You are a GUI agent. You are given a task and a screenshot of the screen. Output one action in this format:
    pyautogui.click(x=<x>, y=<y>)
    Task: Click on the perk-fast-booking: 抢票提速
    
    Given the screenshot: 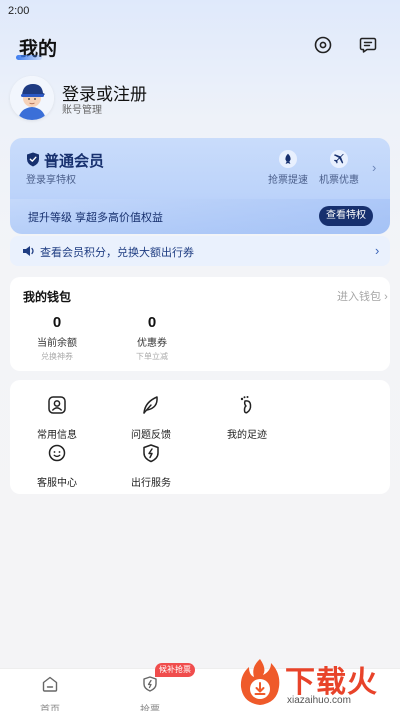 What is the action you would take?
    pyautogui.click(x=288, y=168)
    